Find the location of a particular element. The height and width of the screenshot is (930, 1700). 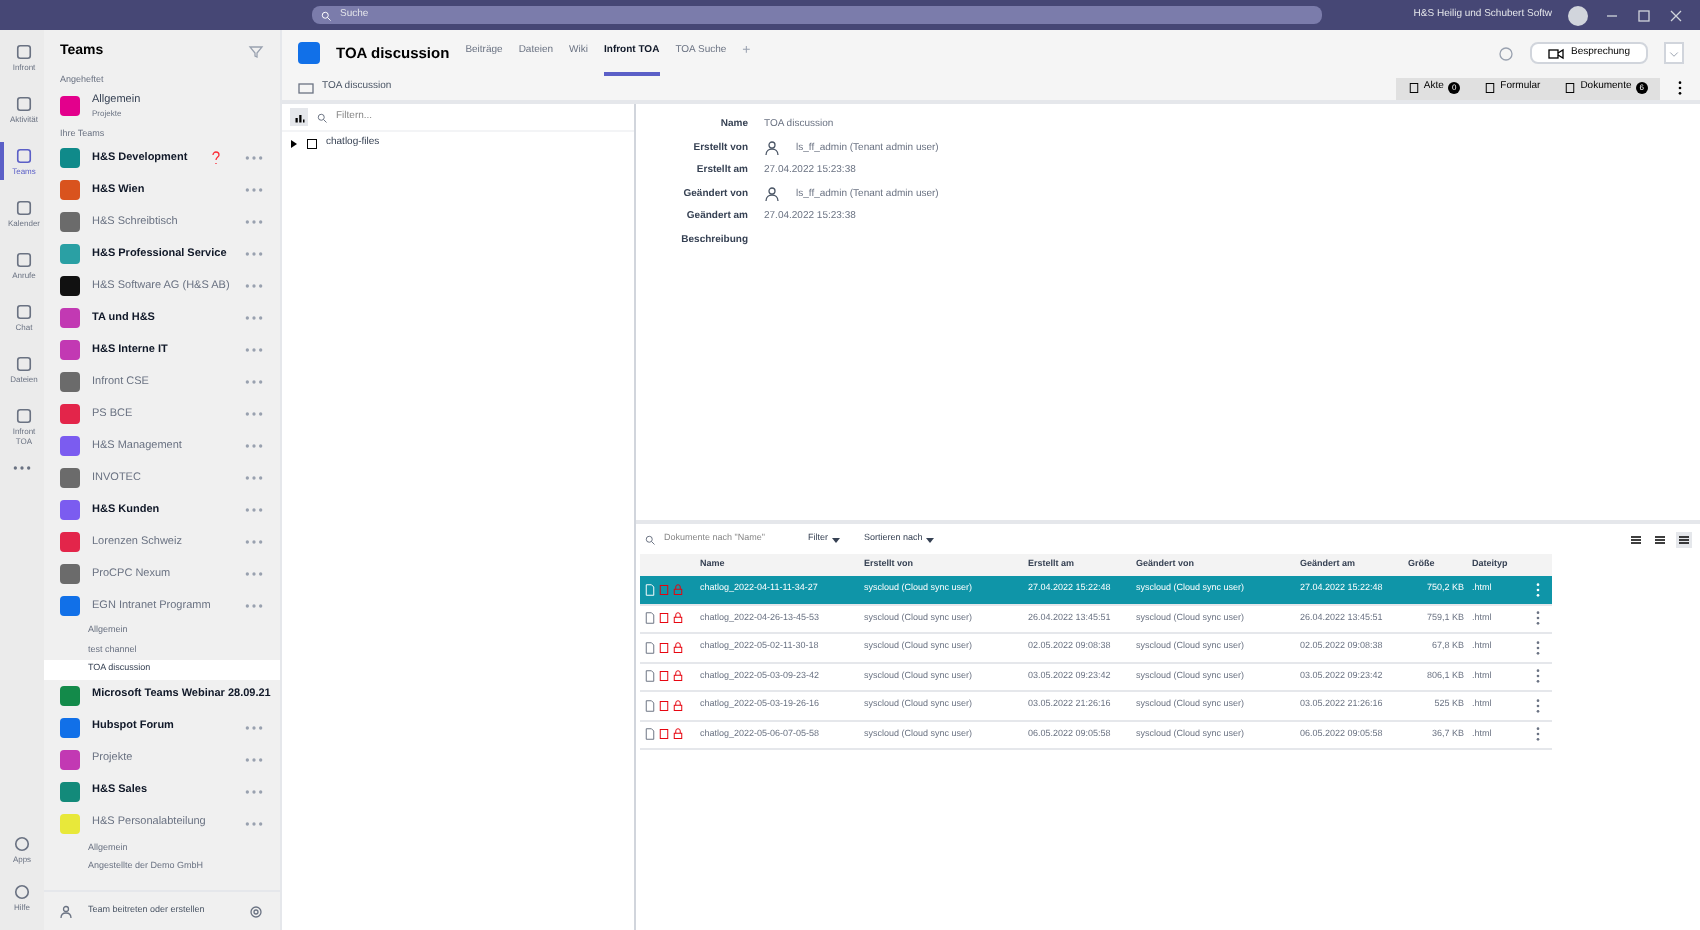

question-icon is located at coordinates (215, 158).